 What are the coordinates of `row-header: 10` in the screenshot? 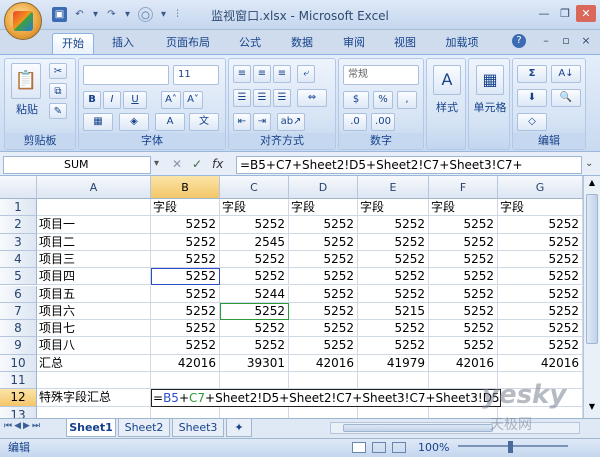 It's located at (18, 363).